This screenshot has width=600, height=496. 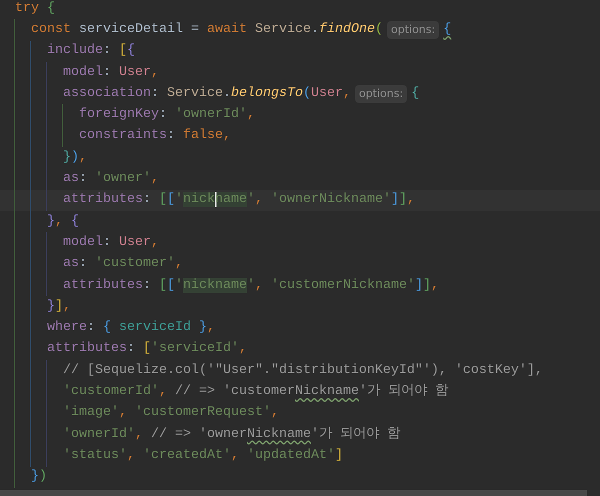 I want to click on code-text: constraints: false,, so click(x=155, y=136).